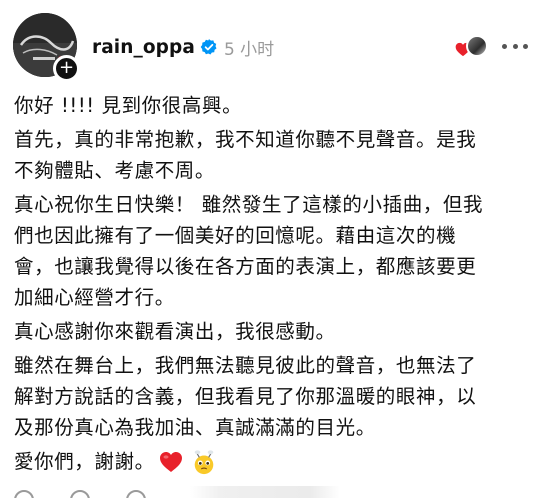 The height and width of the screenshot is (498, 543). I want to click on caption-paragraph: 你好 !!!! 見到你很高興。, so click(128, 105).